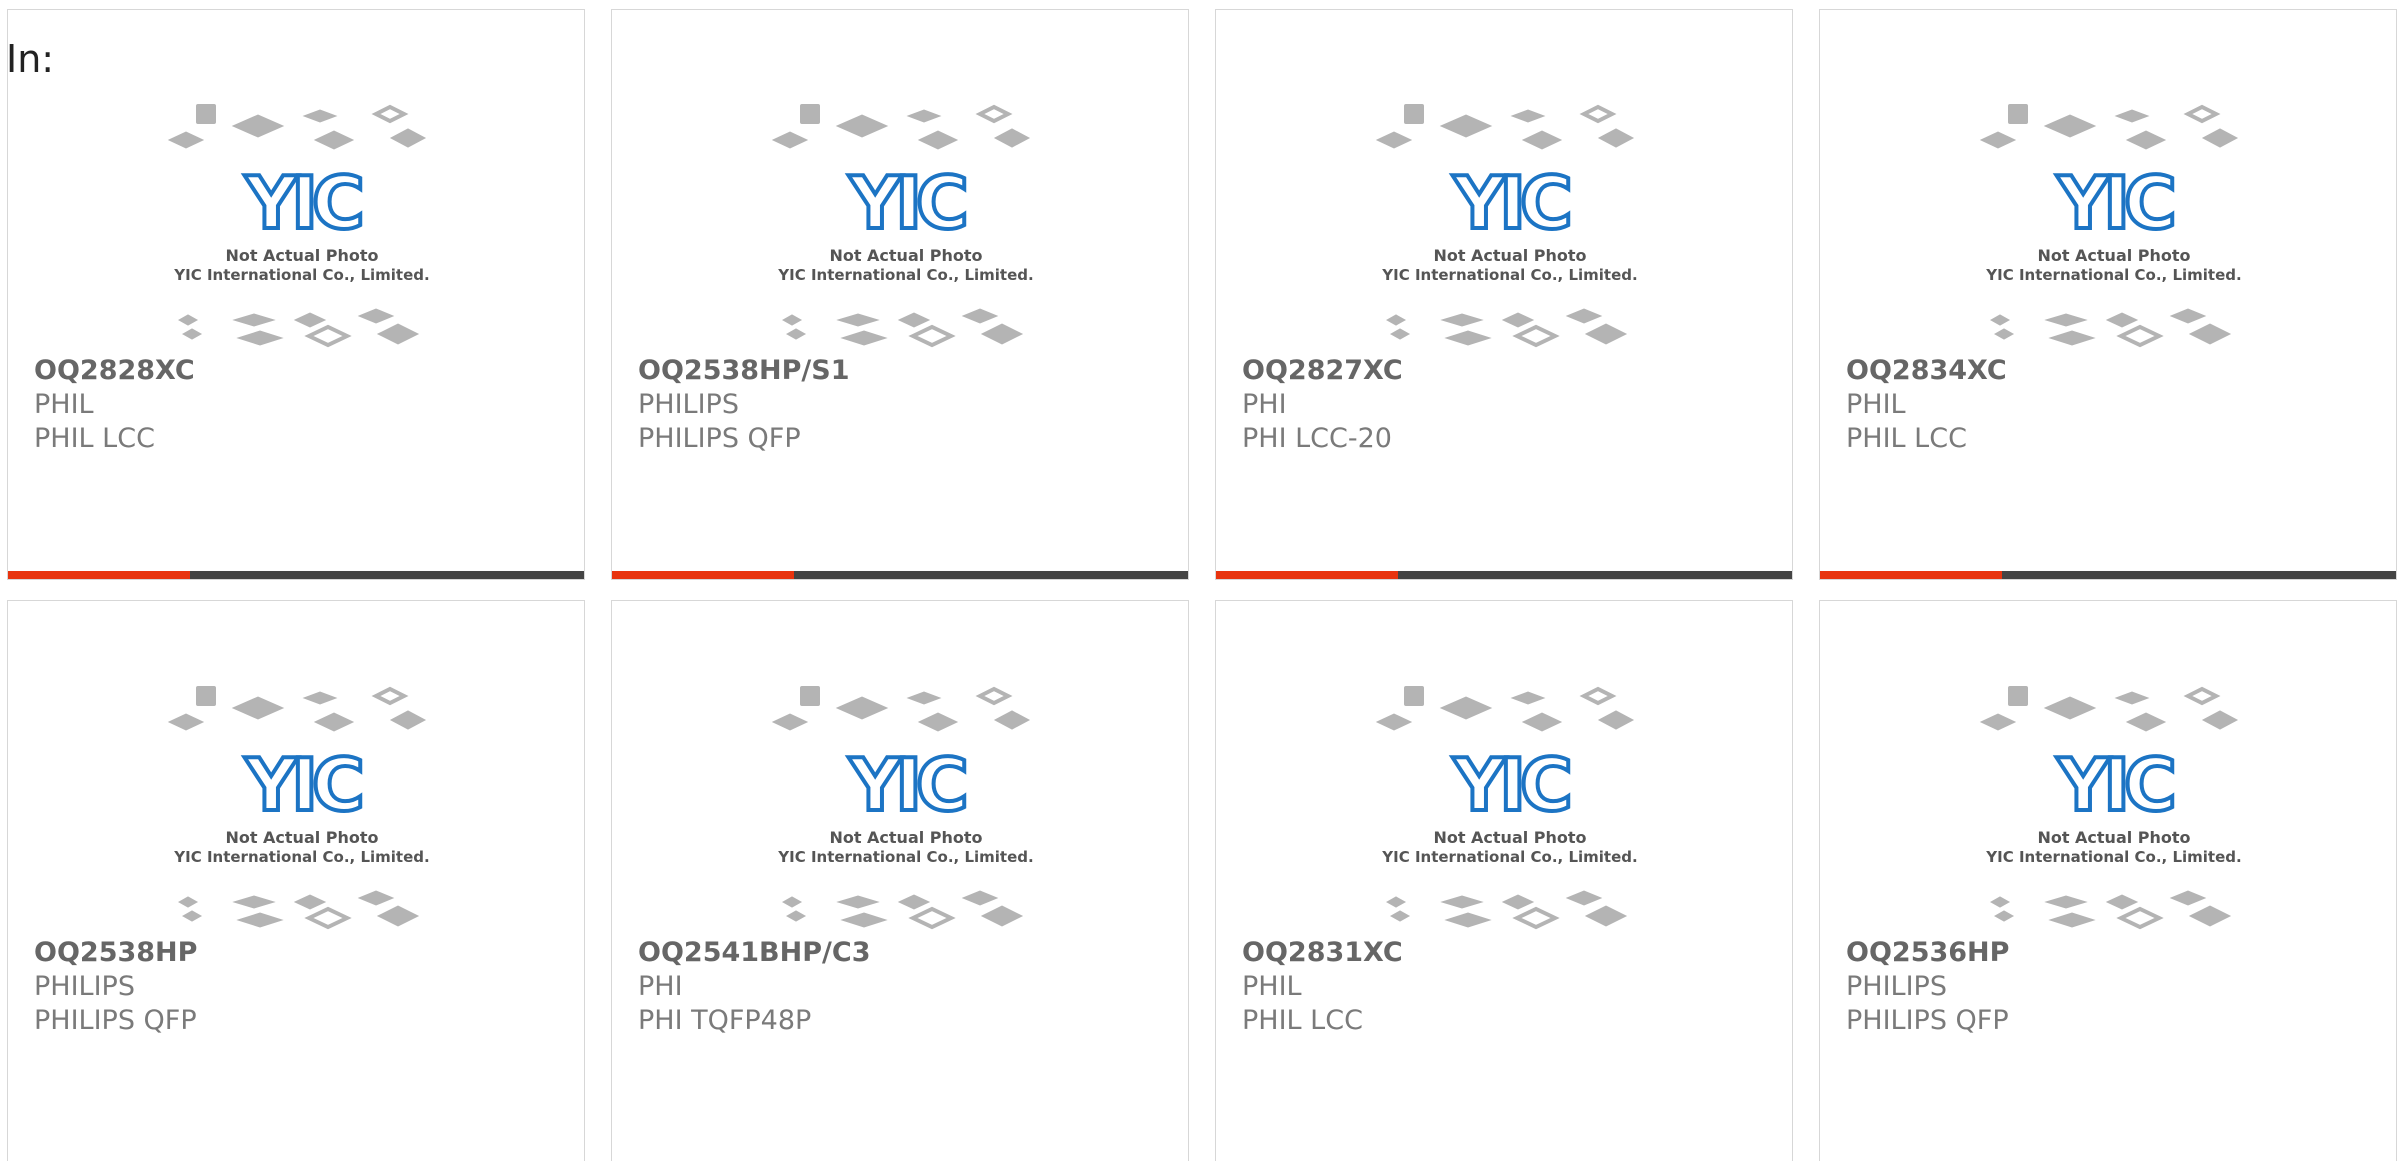 Image resolution: width=2400 pixels, height=1161 pixels. Describe the element at coordinates (744, 371) in the screenshot. I see `part-number-link: OQ2538HP/S1` at that location.